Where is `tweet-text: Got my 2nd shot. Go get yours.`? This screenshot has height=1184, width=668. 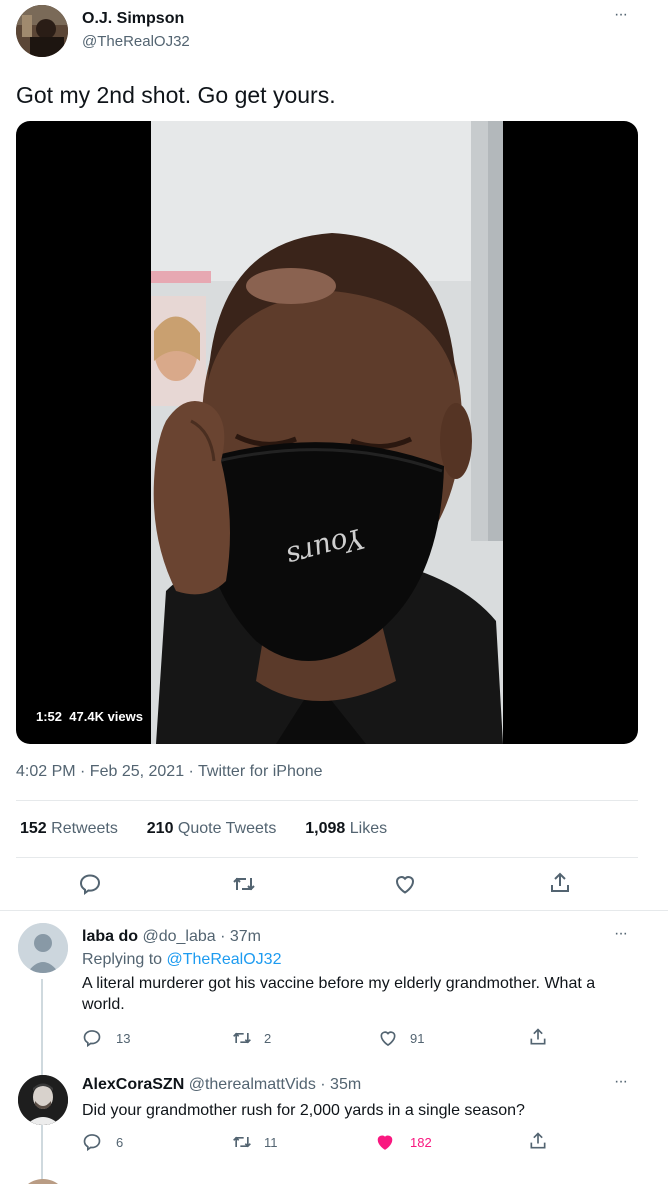 tweet-text: Got my 2nd shot. Go get yours. is located at coordinates (176, 95).